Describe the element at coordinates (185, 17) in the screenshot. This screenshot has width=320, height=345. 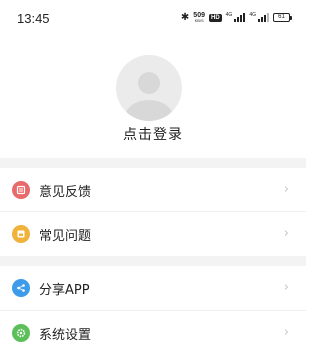
I see `bluetooth-icon: ✱` at that location.